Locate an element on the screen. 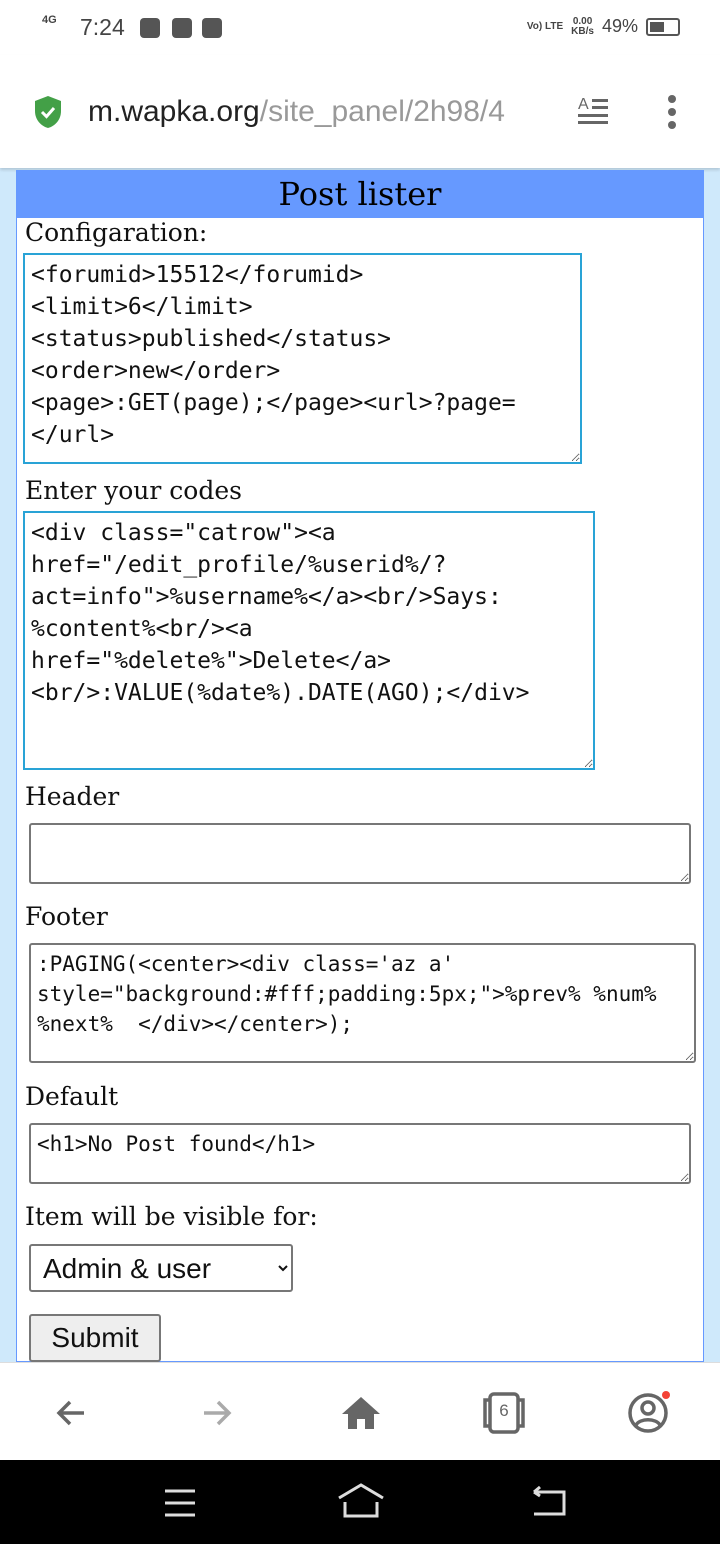 The width and height of the screenshot is (720, 1544). visibility-select: Admin & user is located at coordinates (161, 1268).